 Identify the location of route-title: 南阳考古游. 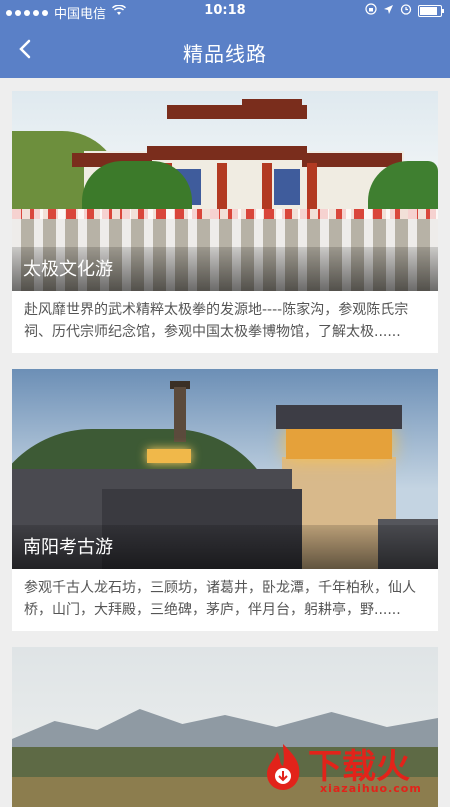
(68, 547).